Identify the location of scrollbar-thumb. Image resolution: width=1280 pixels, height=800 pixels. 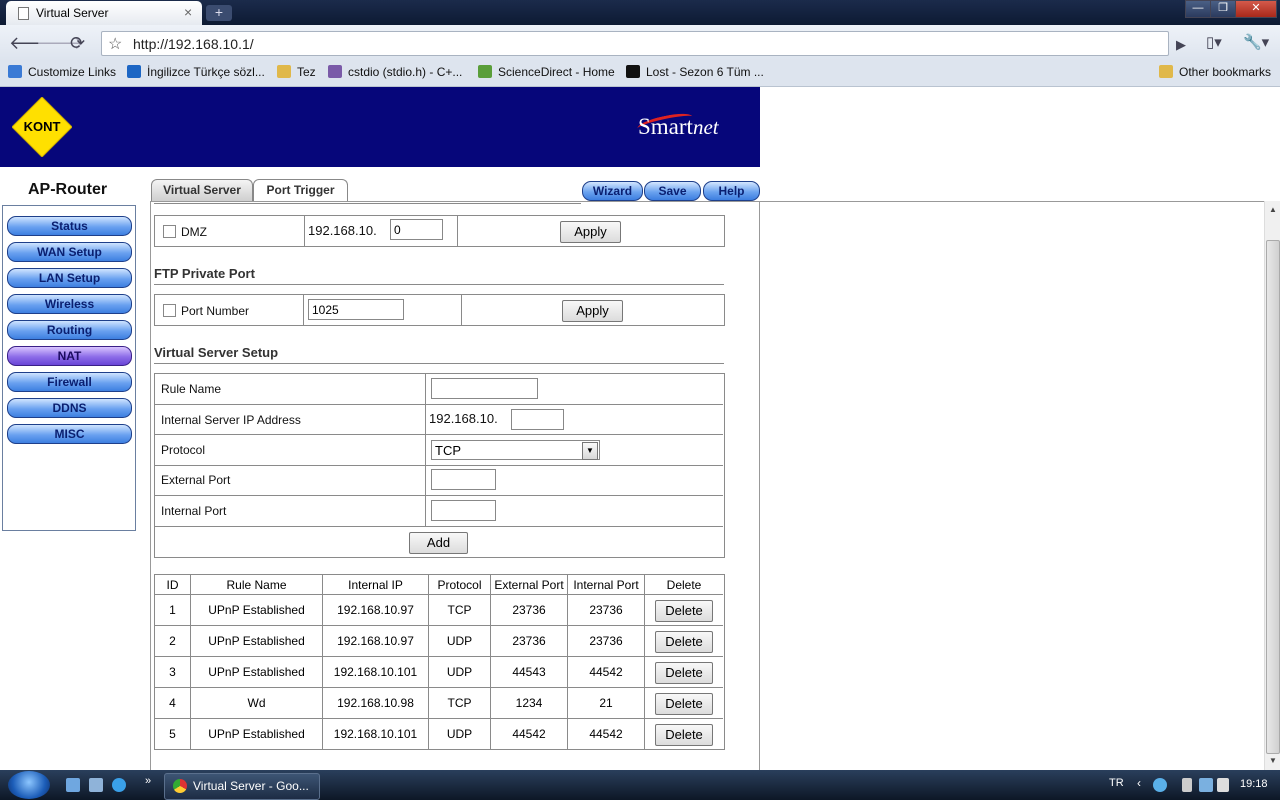
(1273, 497).